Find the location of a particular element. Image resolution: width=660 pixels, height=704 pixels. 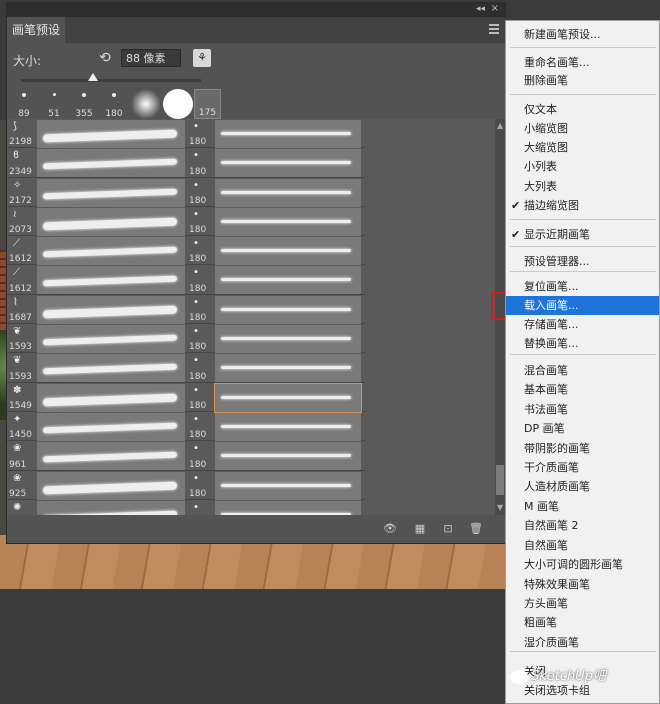

recent-brush: 180 is located at coordinates (114, 104).